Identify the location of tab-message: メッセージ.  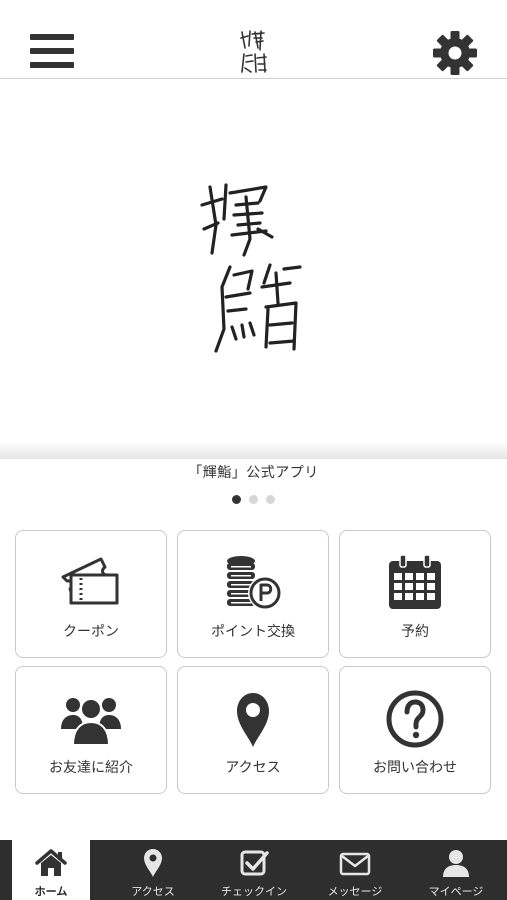
(355, 870).